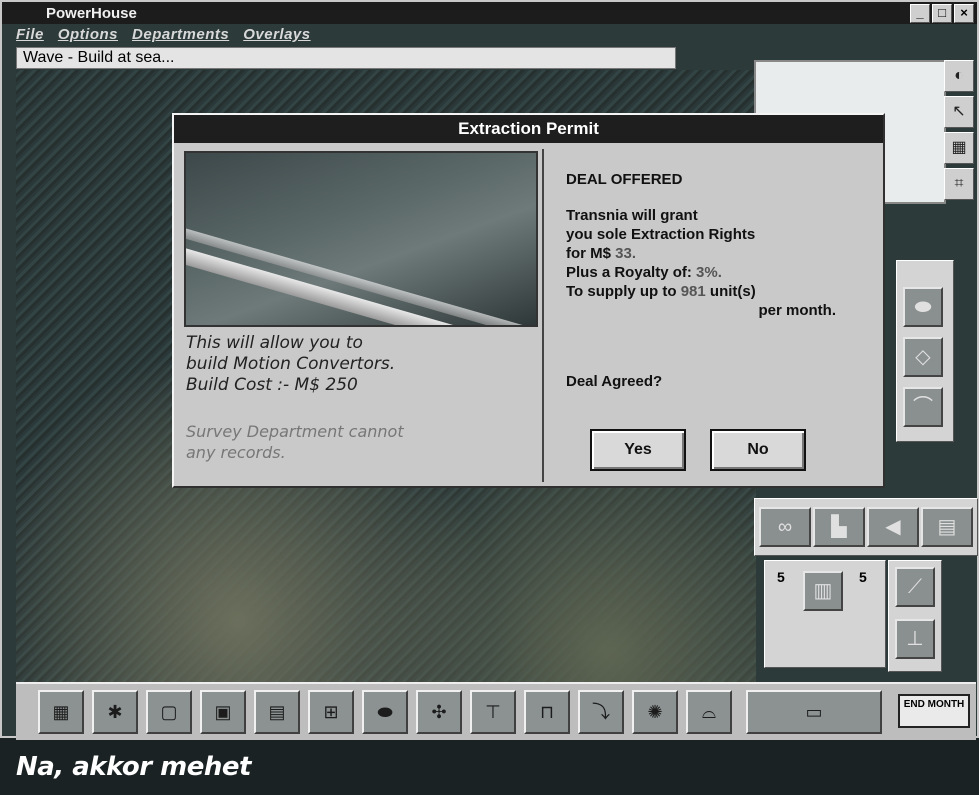 The width and height of the screenshot is (979, 795). Describe the element at coordinates (439, 712) in the screenshot. I see `toolbar-button: ✣` at that location.